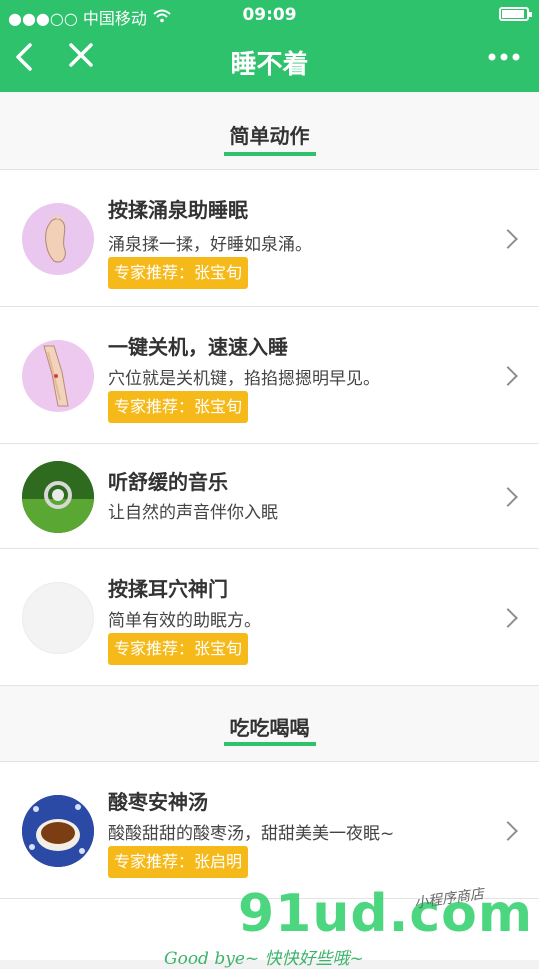  I want to click on status-bar: ●●●○○ 中国移动 09:09, so click(269, 15).